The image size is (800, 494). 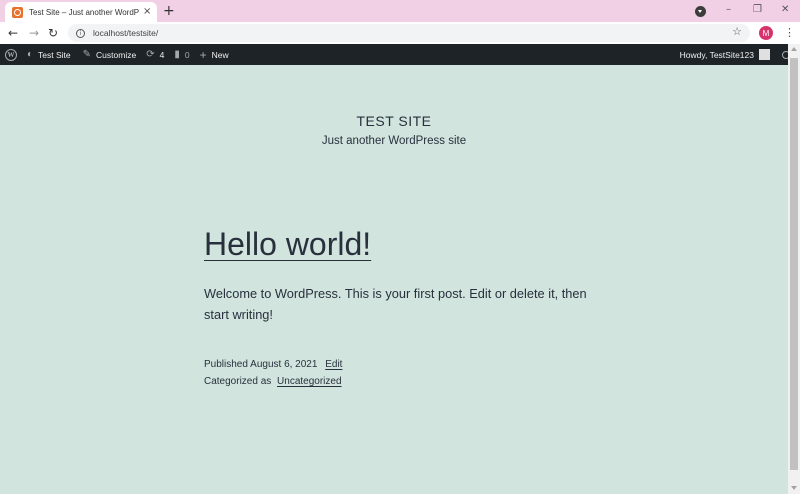 I want to click on tab-search-icon, so click(x=700, y=11).